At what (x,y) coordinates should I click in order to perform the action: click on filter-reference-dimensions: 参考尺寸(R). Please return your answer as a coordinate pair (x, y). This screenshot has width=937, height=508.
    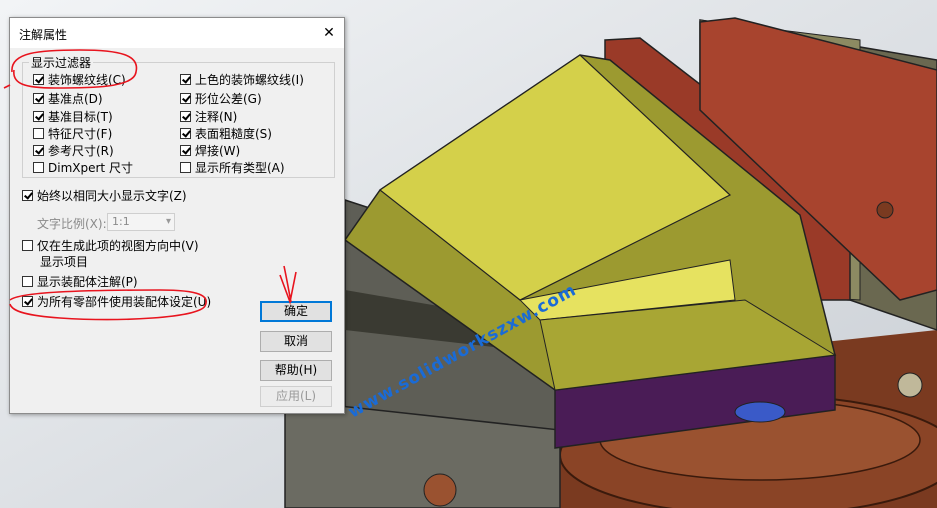
    Looking at the image, I should click on (73, 150).